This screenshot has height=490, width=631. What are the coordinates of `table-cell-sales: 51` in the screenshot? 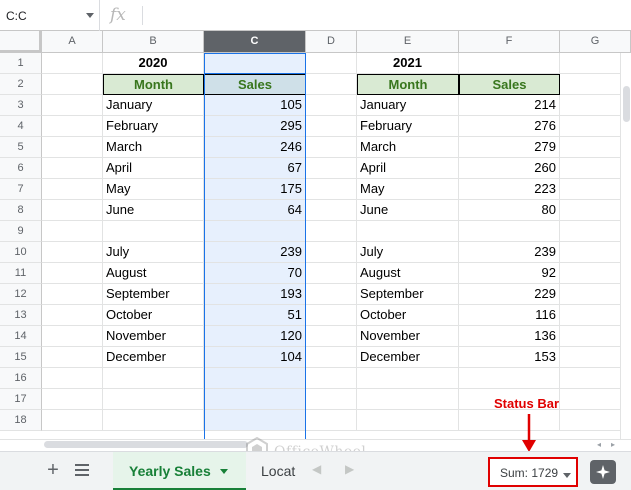 It's located at (255, 315).